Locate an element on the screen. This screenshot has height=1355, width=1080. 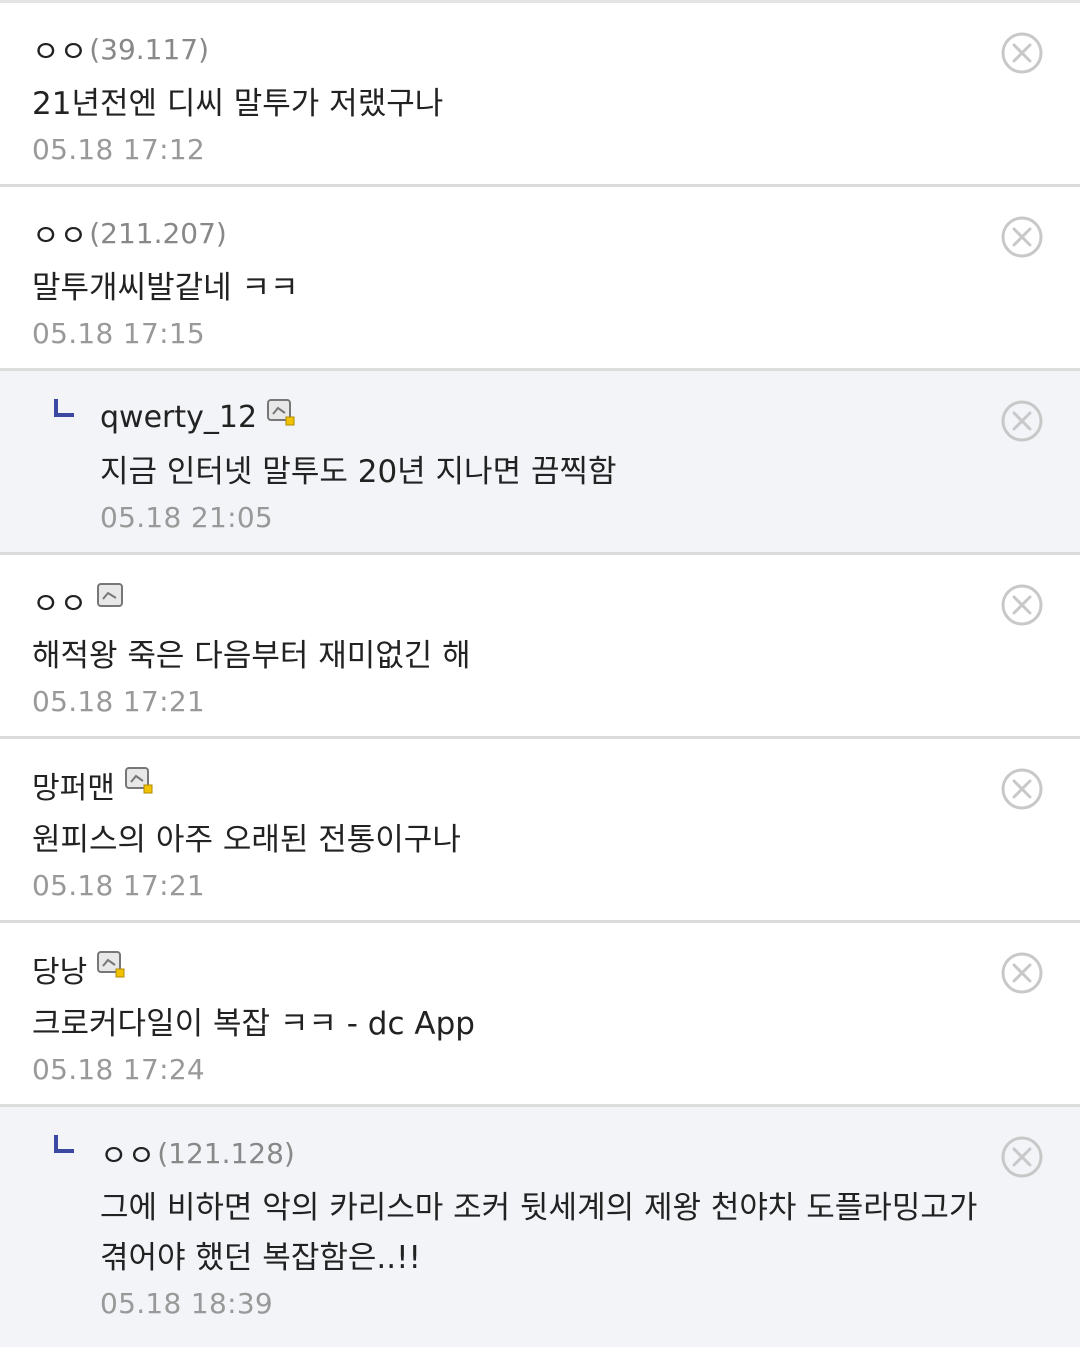
comment-ip: (39.117) is located at coordinates (149, 49).